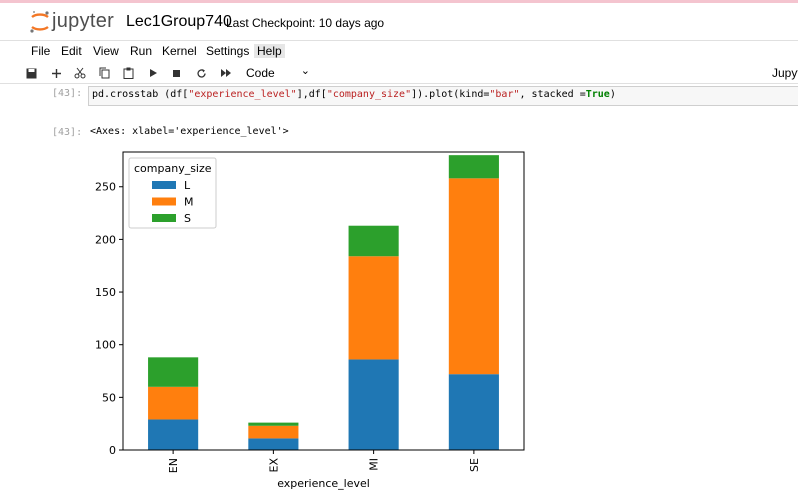  What do you see at coordinates (373, 308) in the screenshot?
I see `bar-MI-M` at bounding box center [373, 308].